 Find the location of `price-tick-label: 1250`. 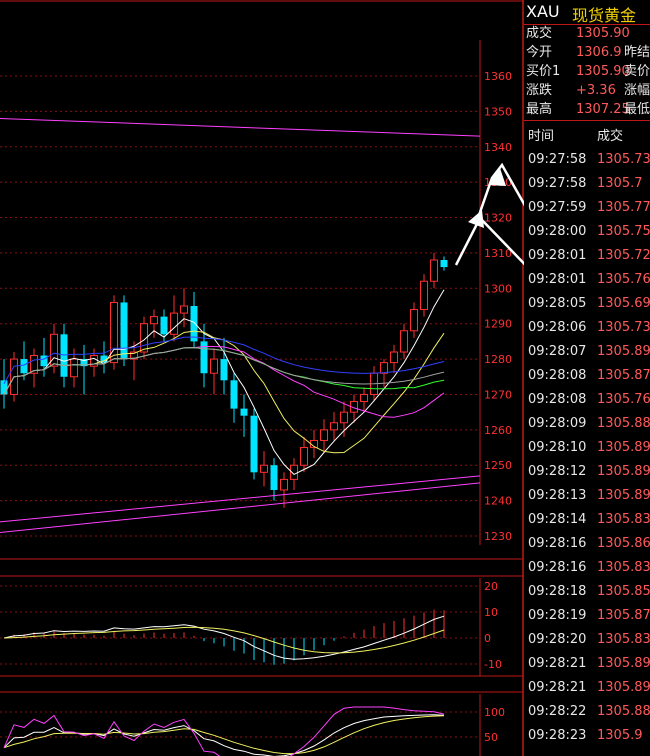

price-tick-label: 1250 is located at coordinates (498, 465).